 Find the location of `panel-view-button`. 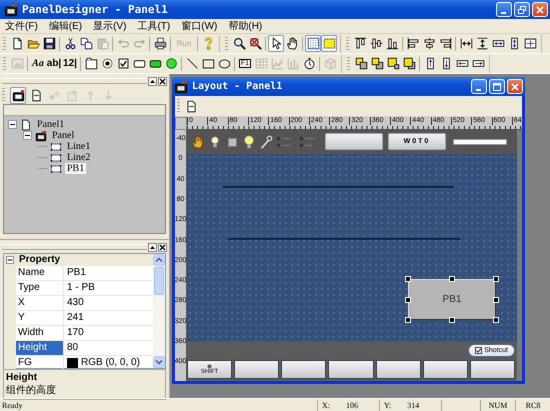

panel-view-button is located at coordinates (18, 95).